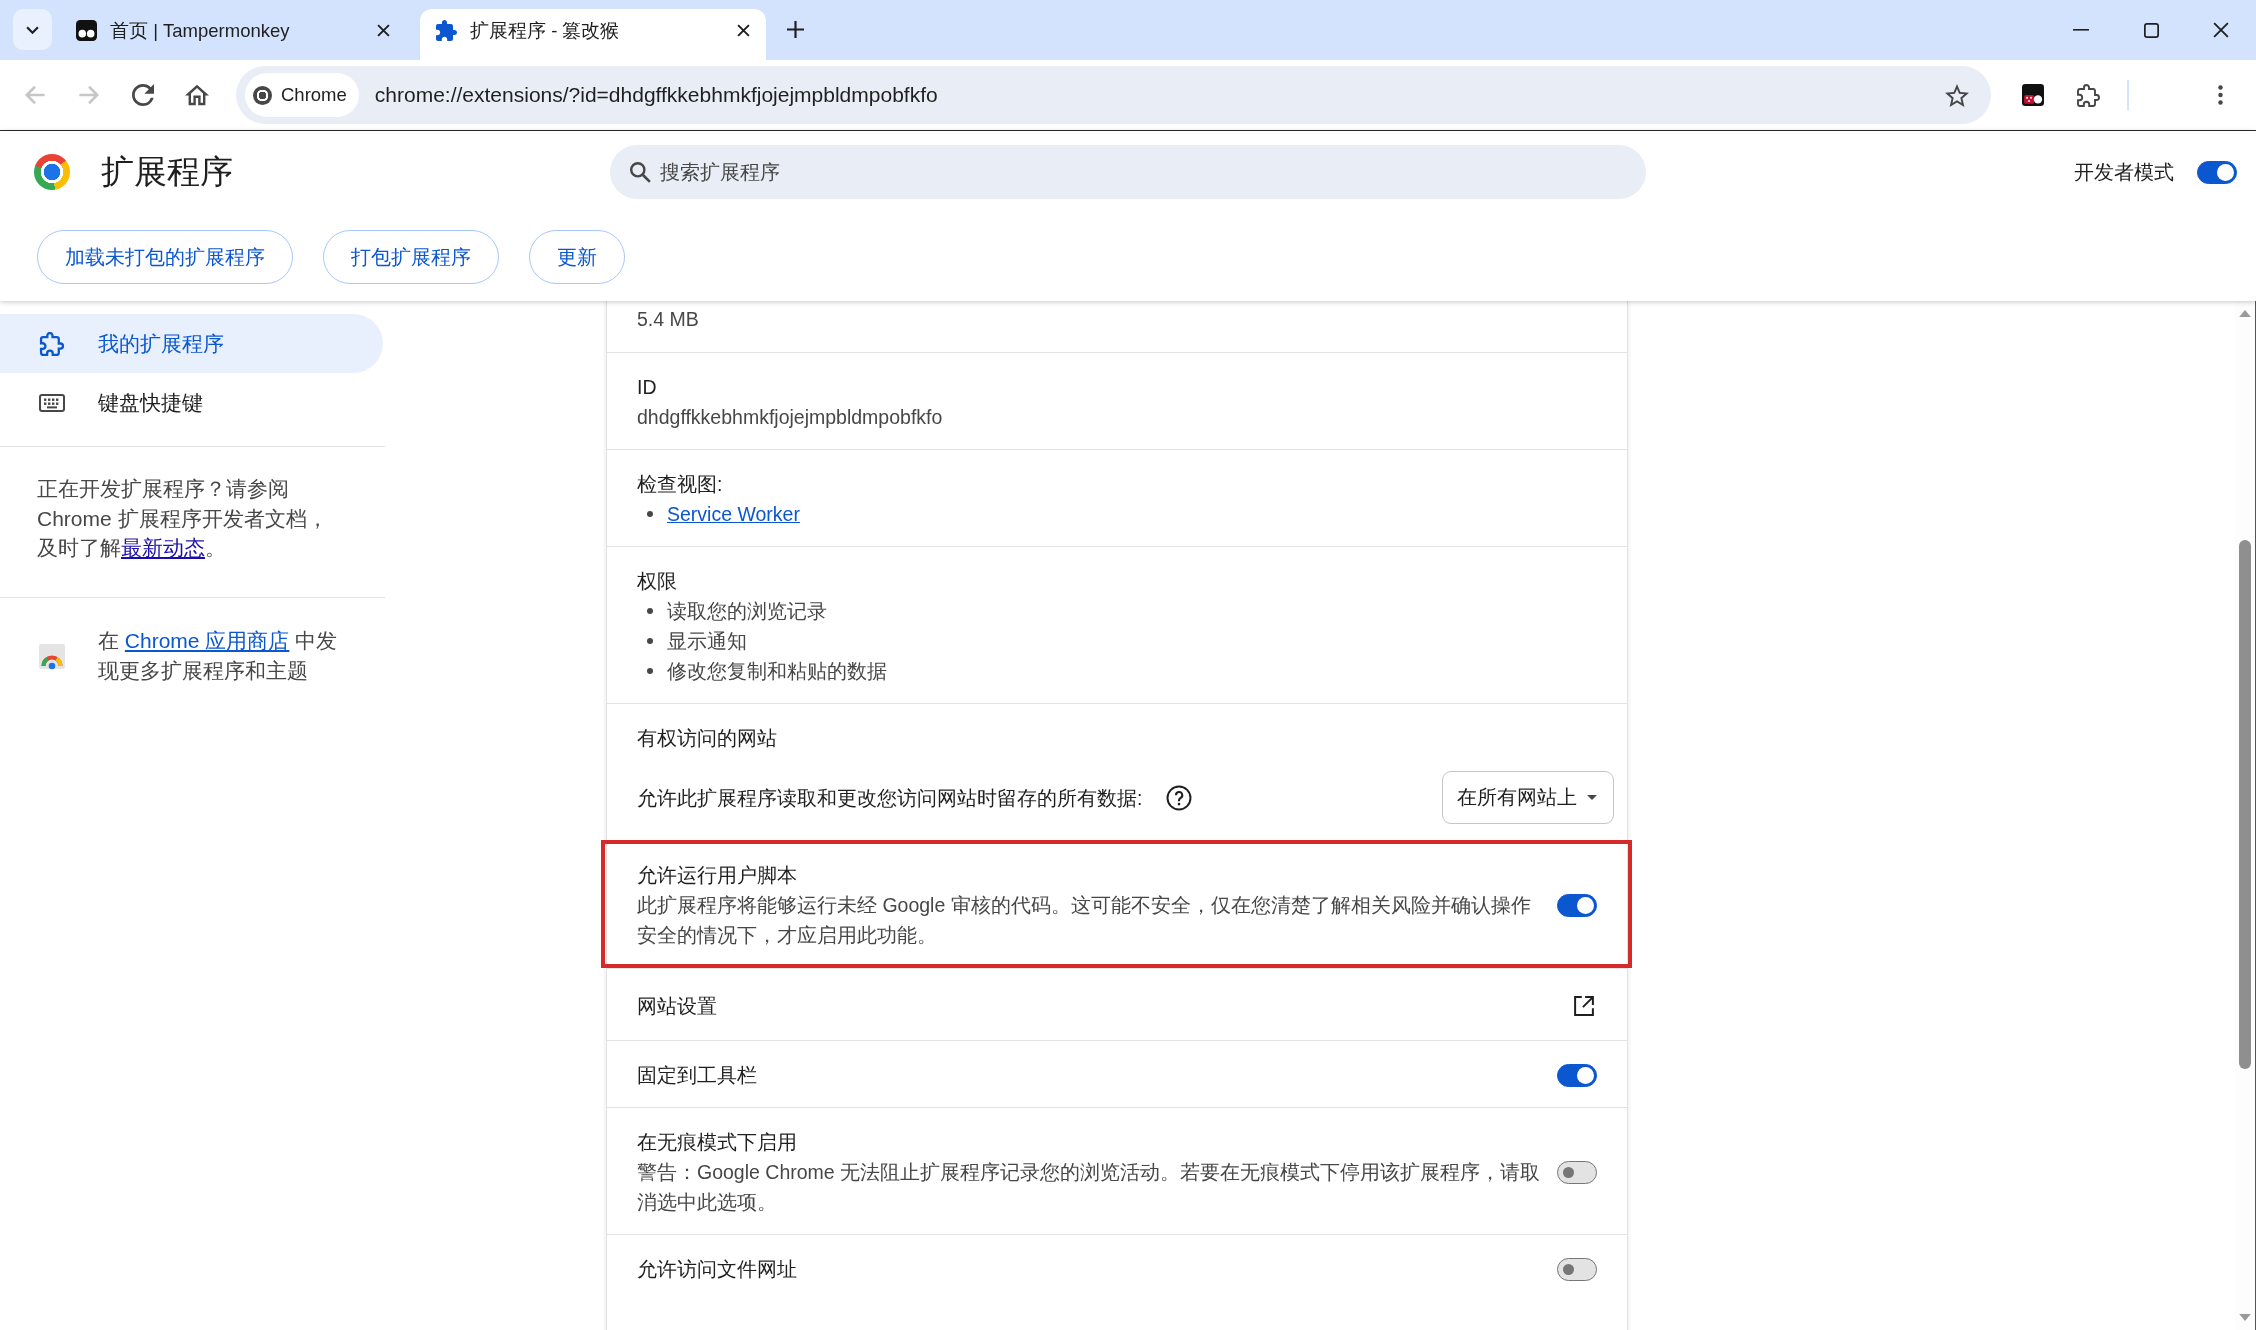 This screenshot has width=2256, height=1330. I want to click on store-note: 在 Chrome 应用商店 中发现更多扩展程序和主题, so click(218, 655).